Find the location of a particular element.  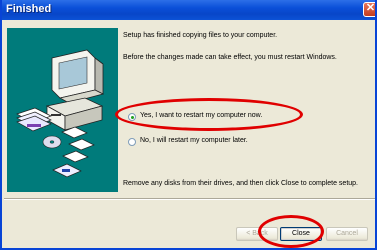

radio-restart-later: No, I will restart my computer later. is located at coordinates (228, 143).